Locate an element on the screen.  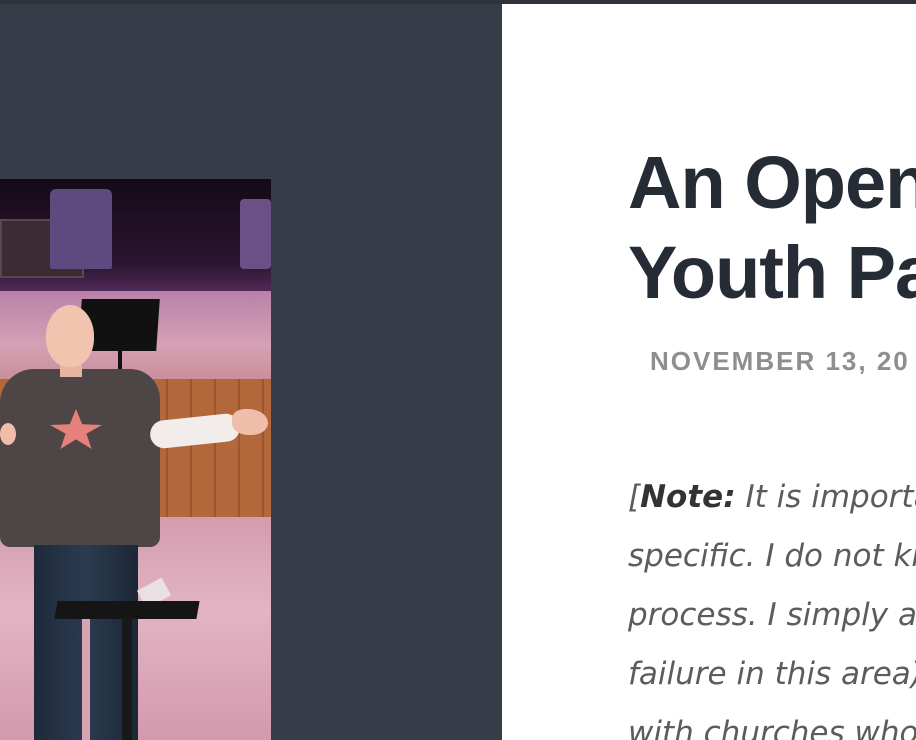
post-title-line: An Open is located at coordinates (772, 182).